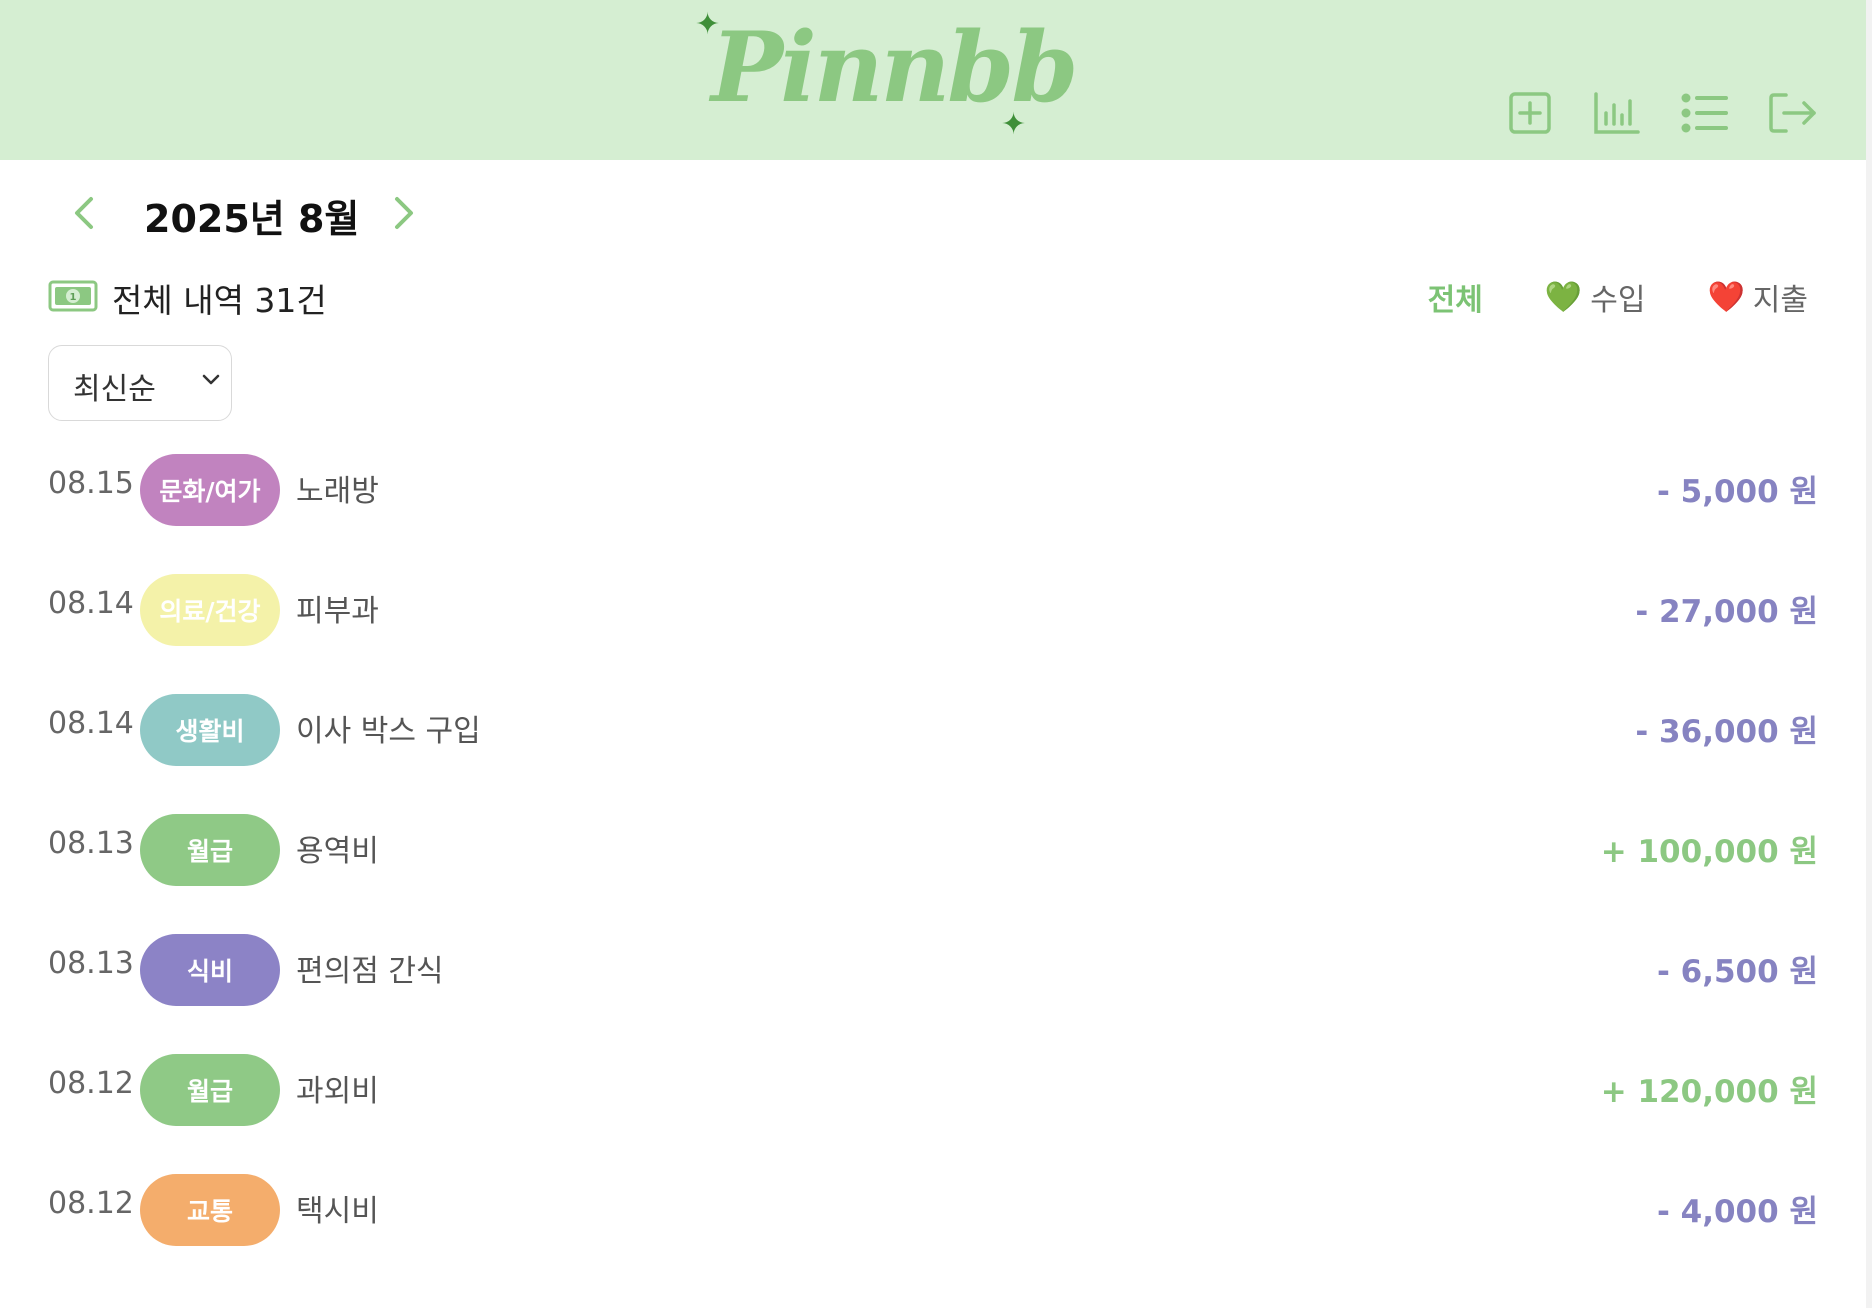 The height and width of the screenshot is (1308, 1872). I want to click on app-logo: ✦ Pinnbb ✦, so click(886, 80).